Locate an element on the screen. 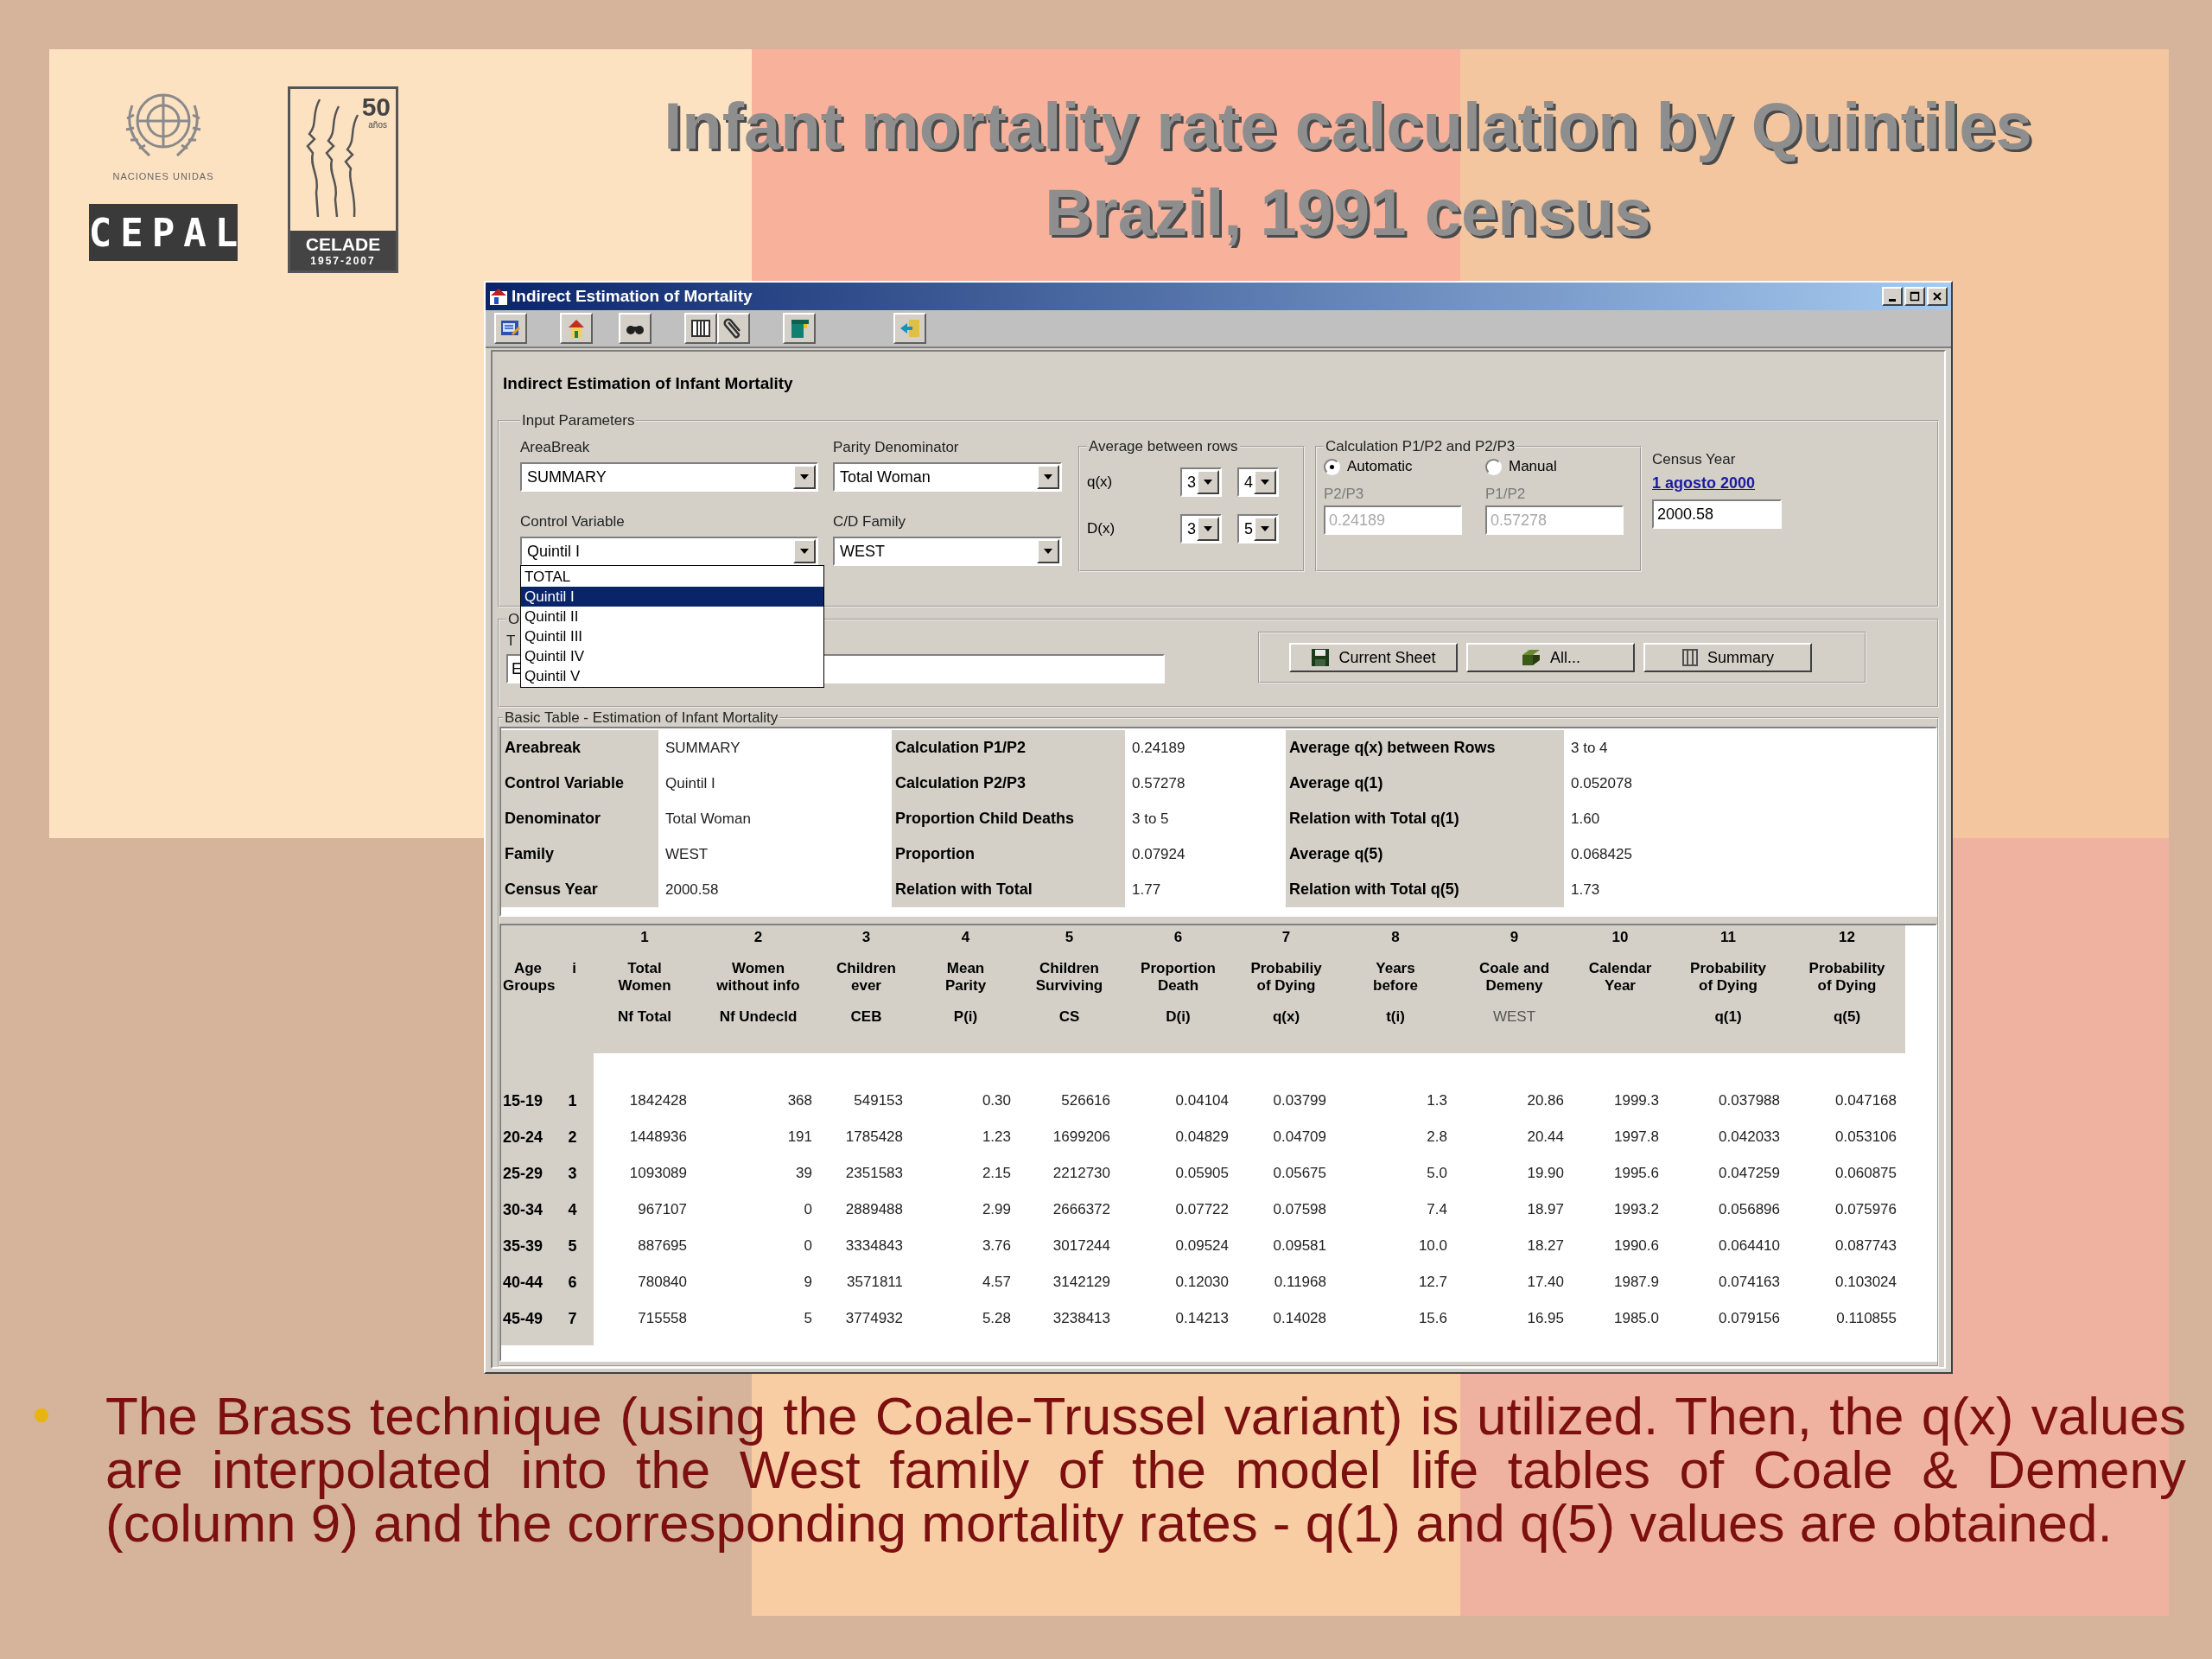  parity-dropdown: Total Woman is located at coordinates (947, 477).